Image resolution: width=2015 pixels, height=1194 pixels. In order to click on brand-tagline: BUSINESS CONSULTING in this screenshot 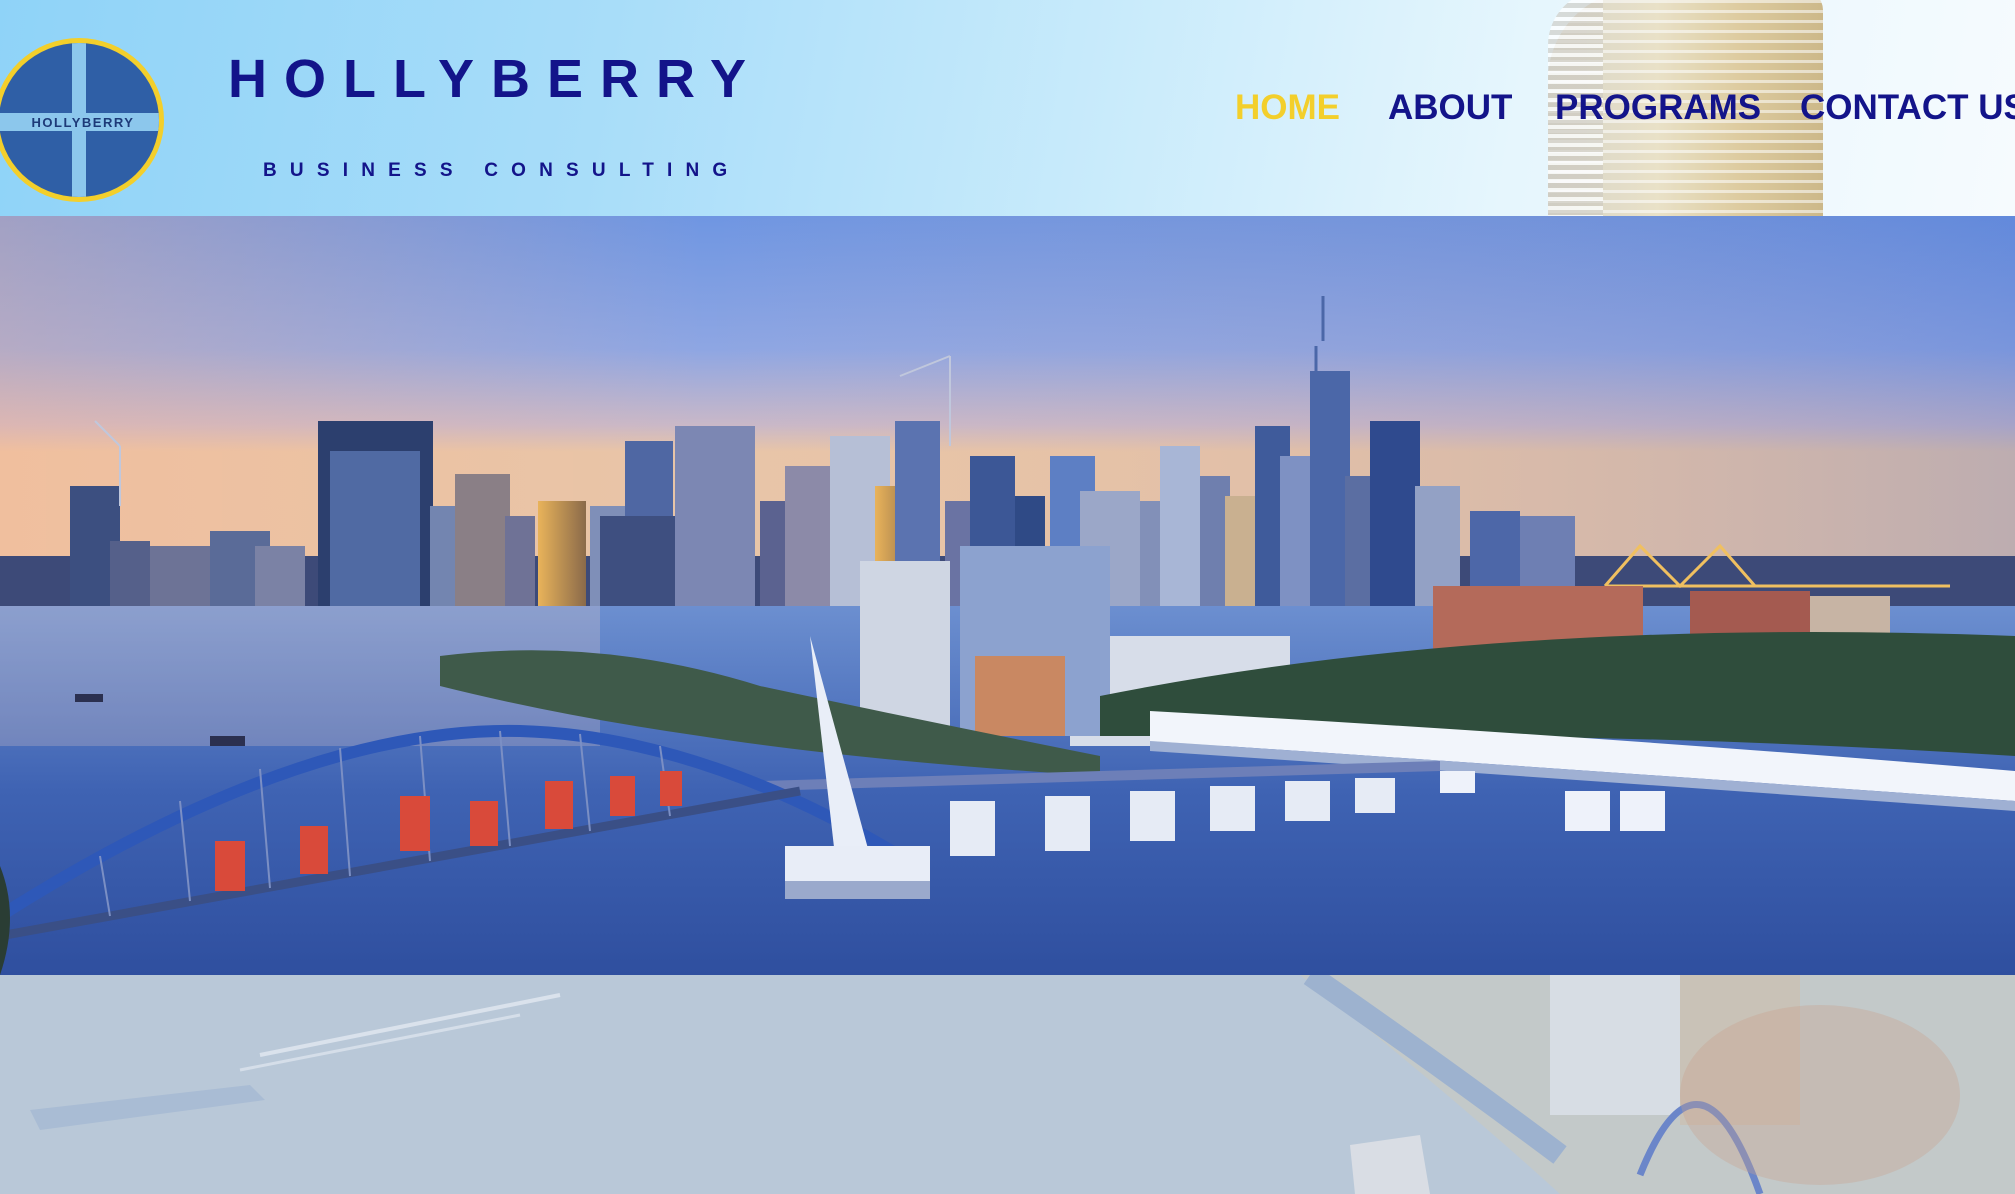, I will do `click(502, 170)`.